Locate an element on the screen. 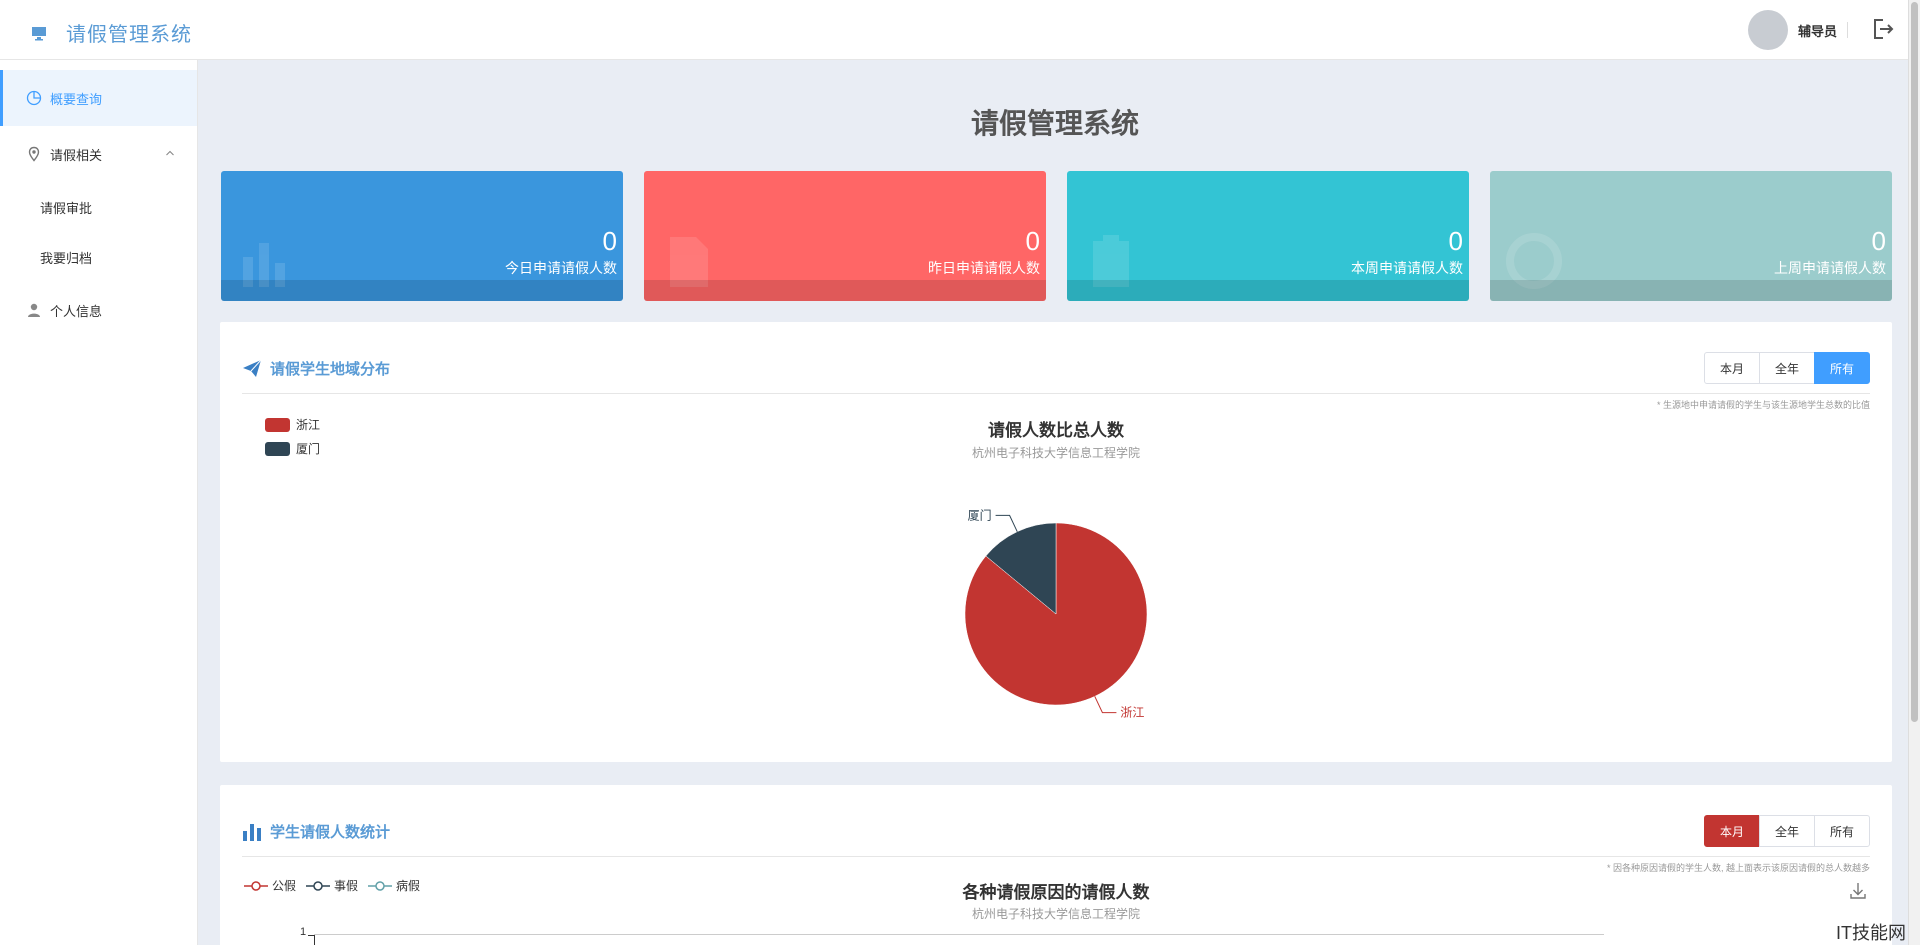 The image size is (1920, 945). user-menu: 辅导员 is located at coordinates (1797, 30).